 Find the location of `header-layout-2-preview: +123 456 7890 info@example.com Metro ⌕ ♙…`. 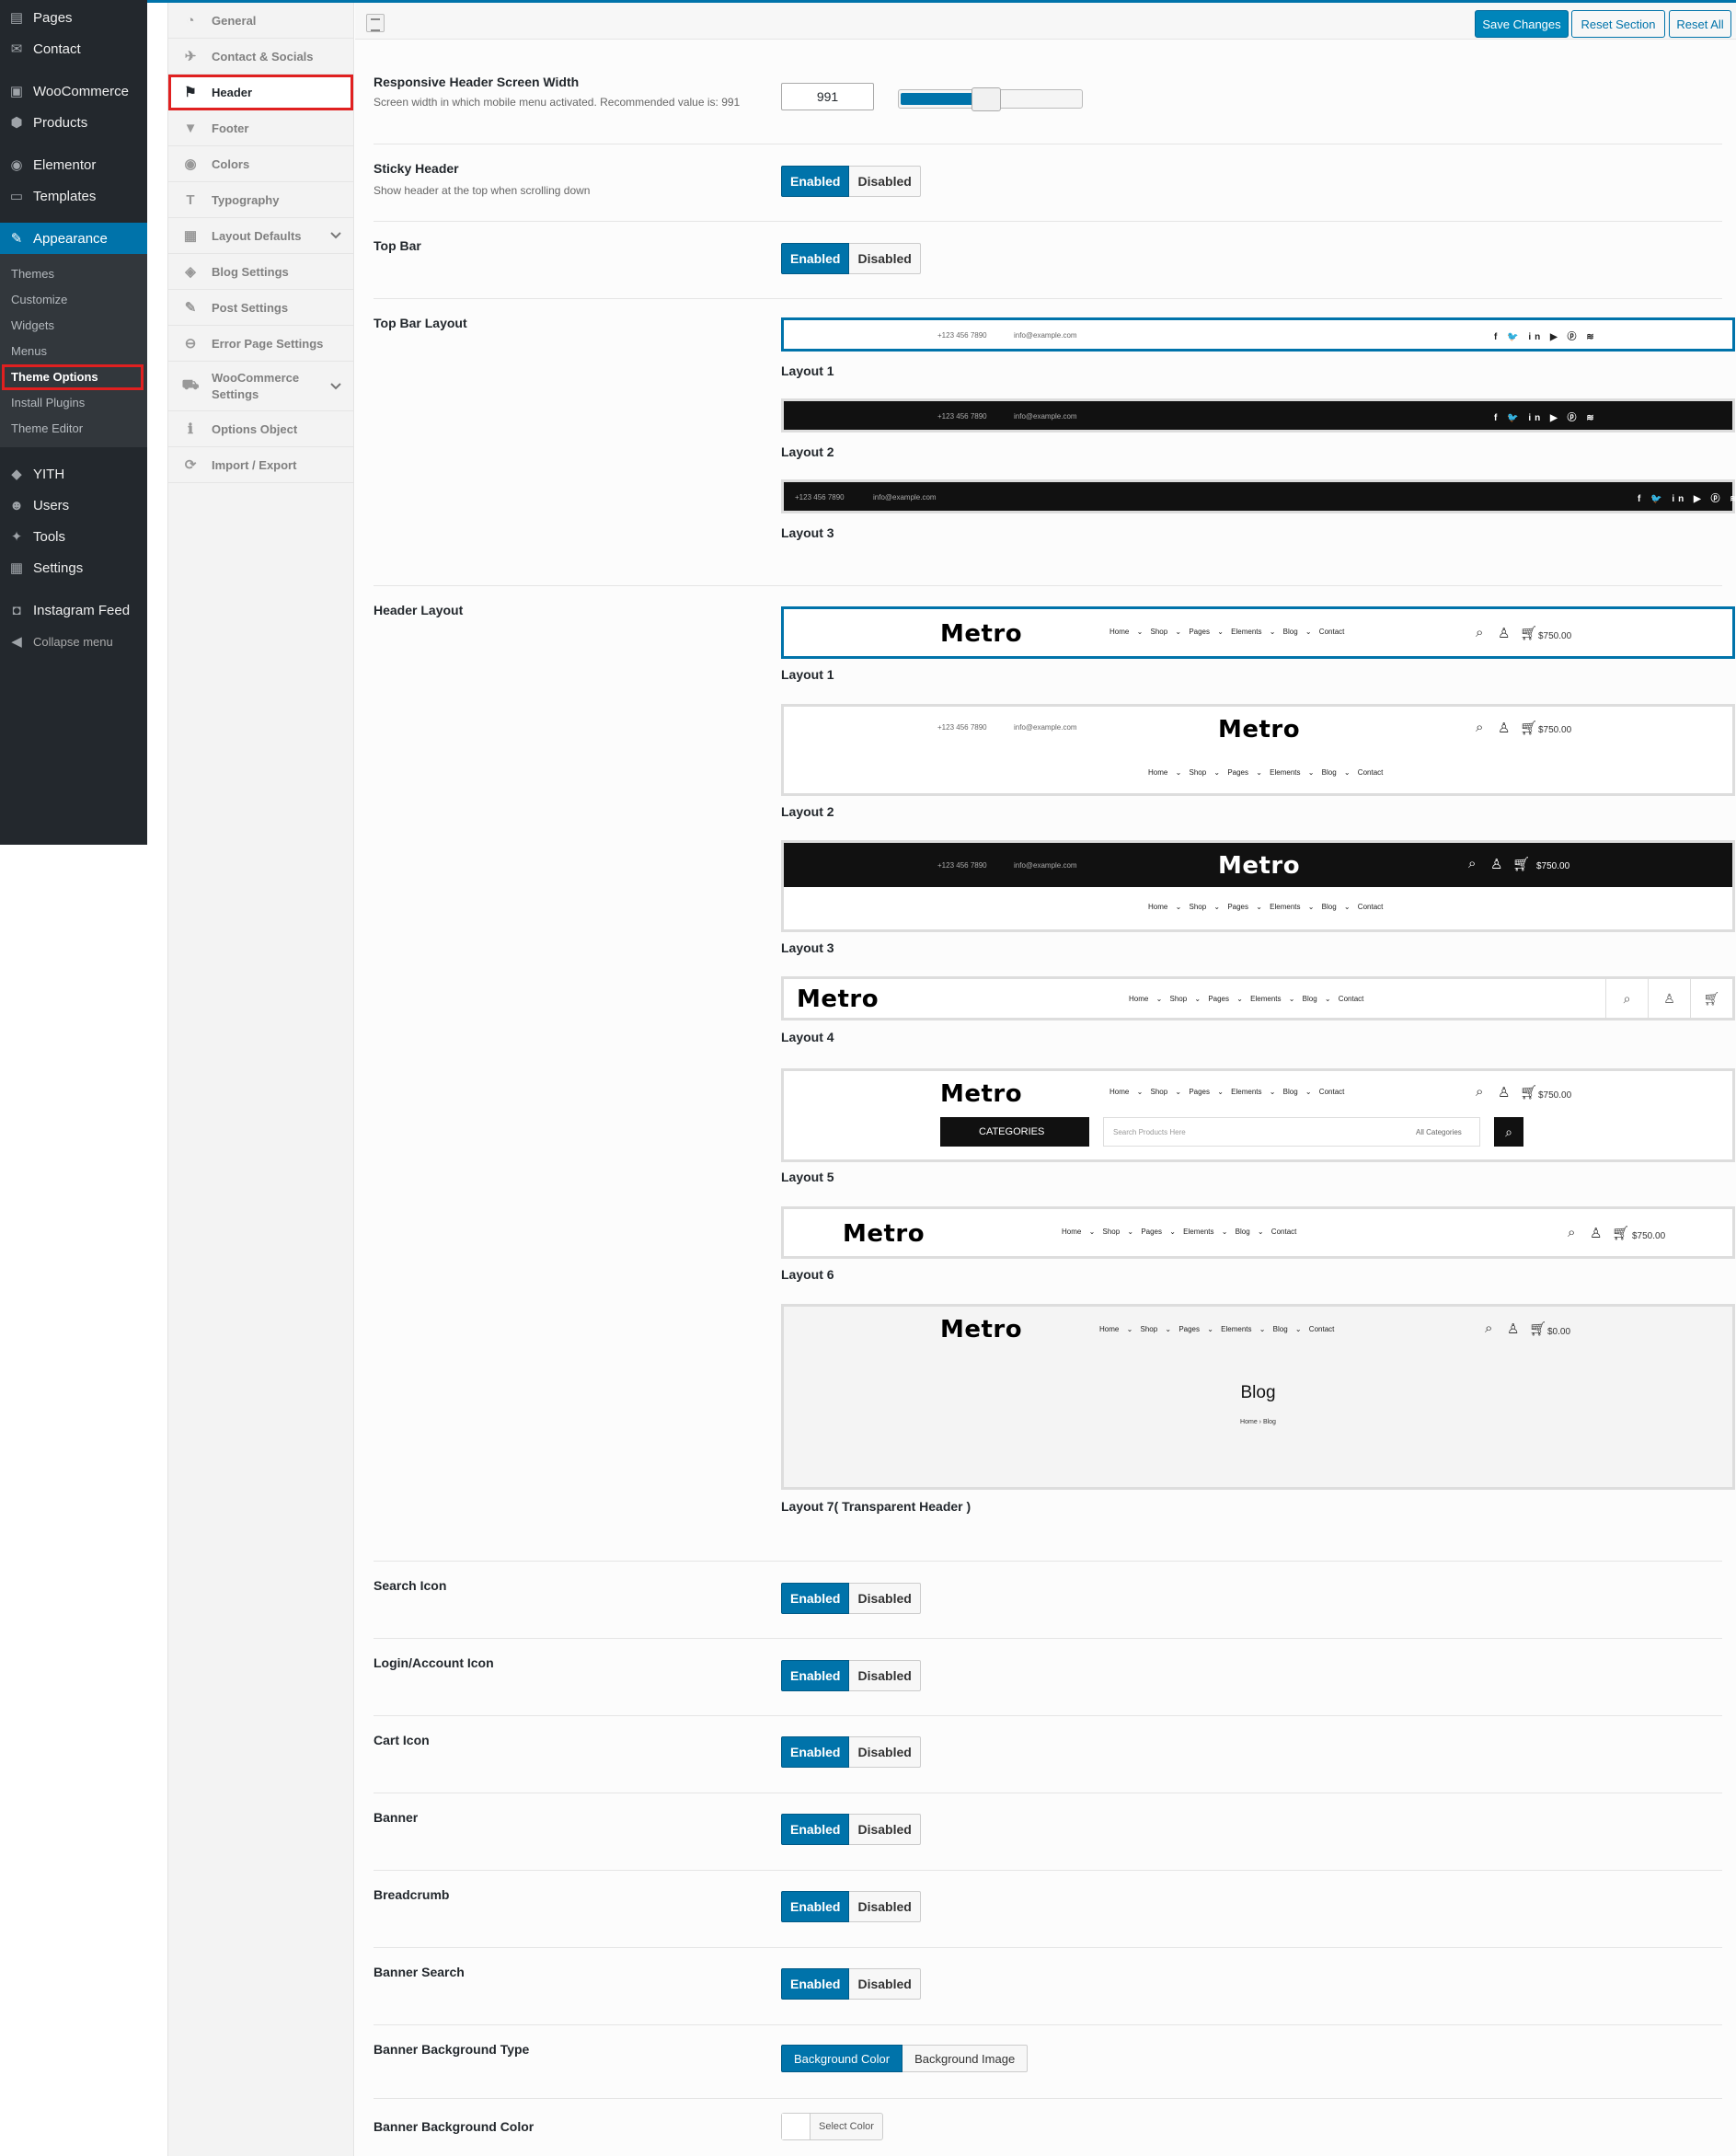

header-layout-2-preview: +123 456 7890 info@example.com Metro ⌕ ♙… is located at coordinates (1258, 750).